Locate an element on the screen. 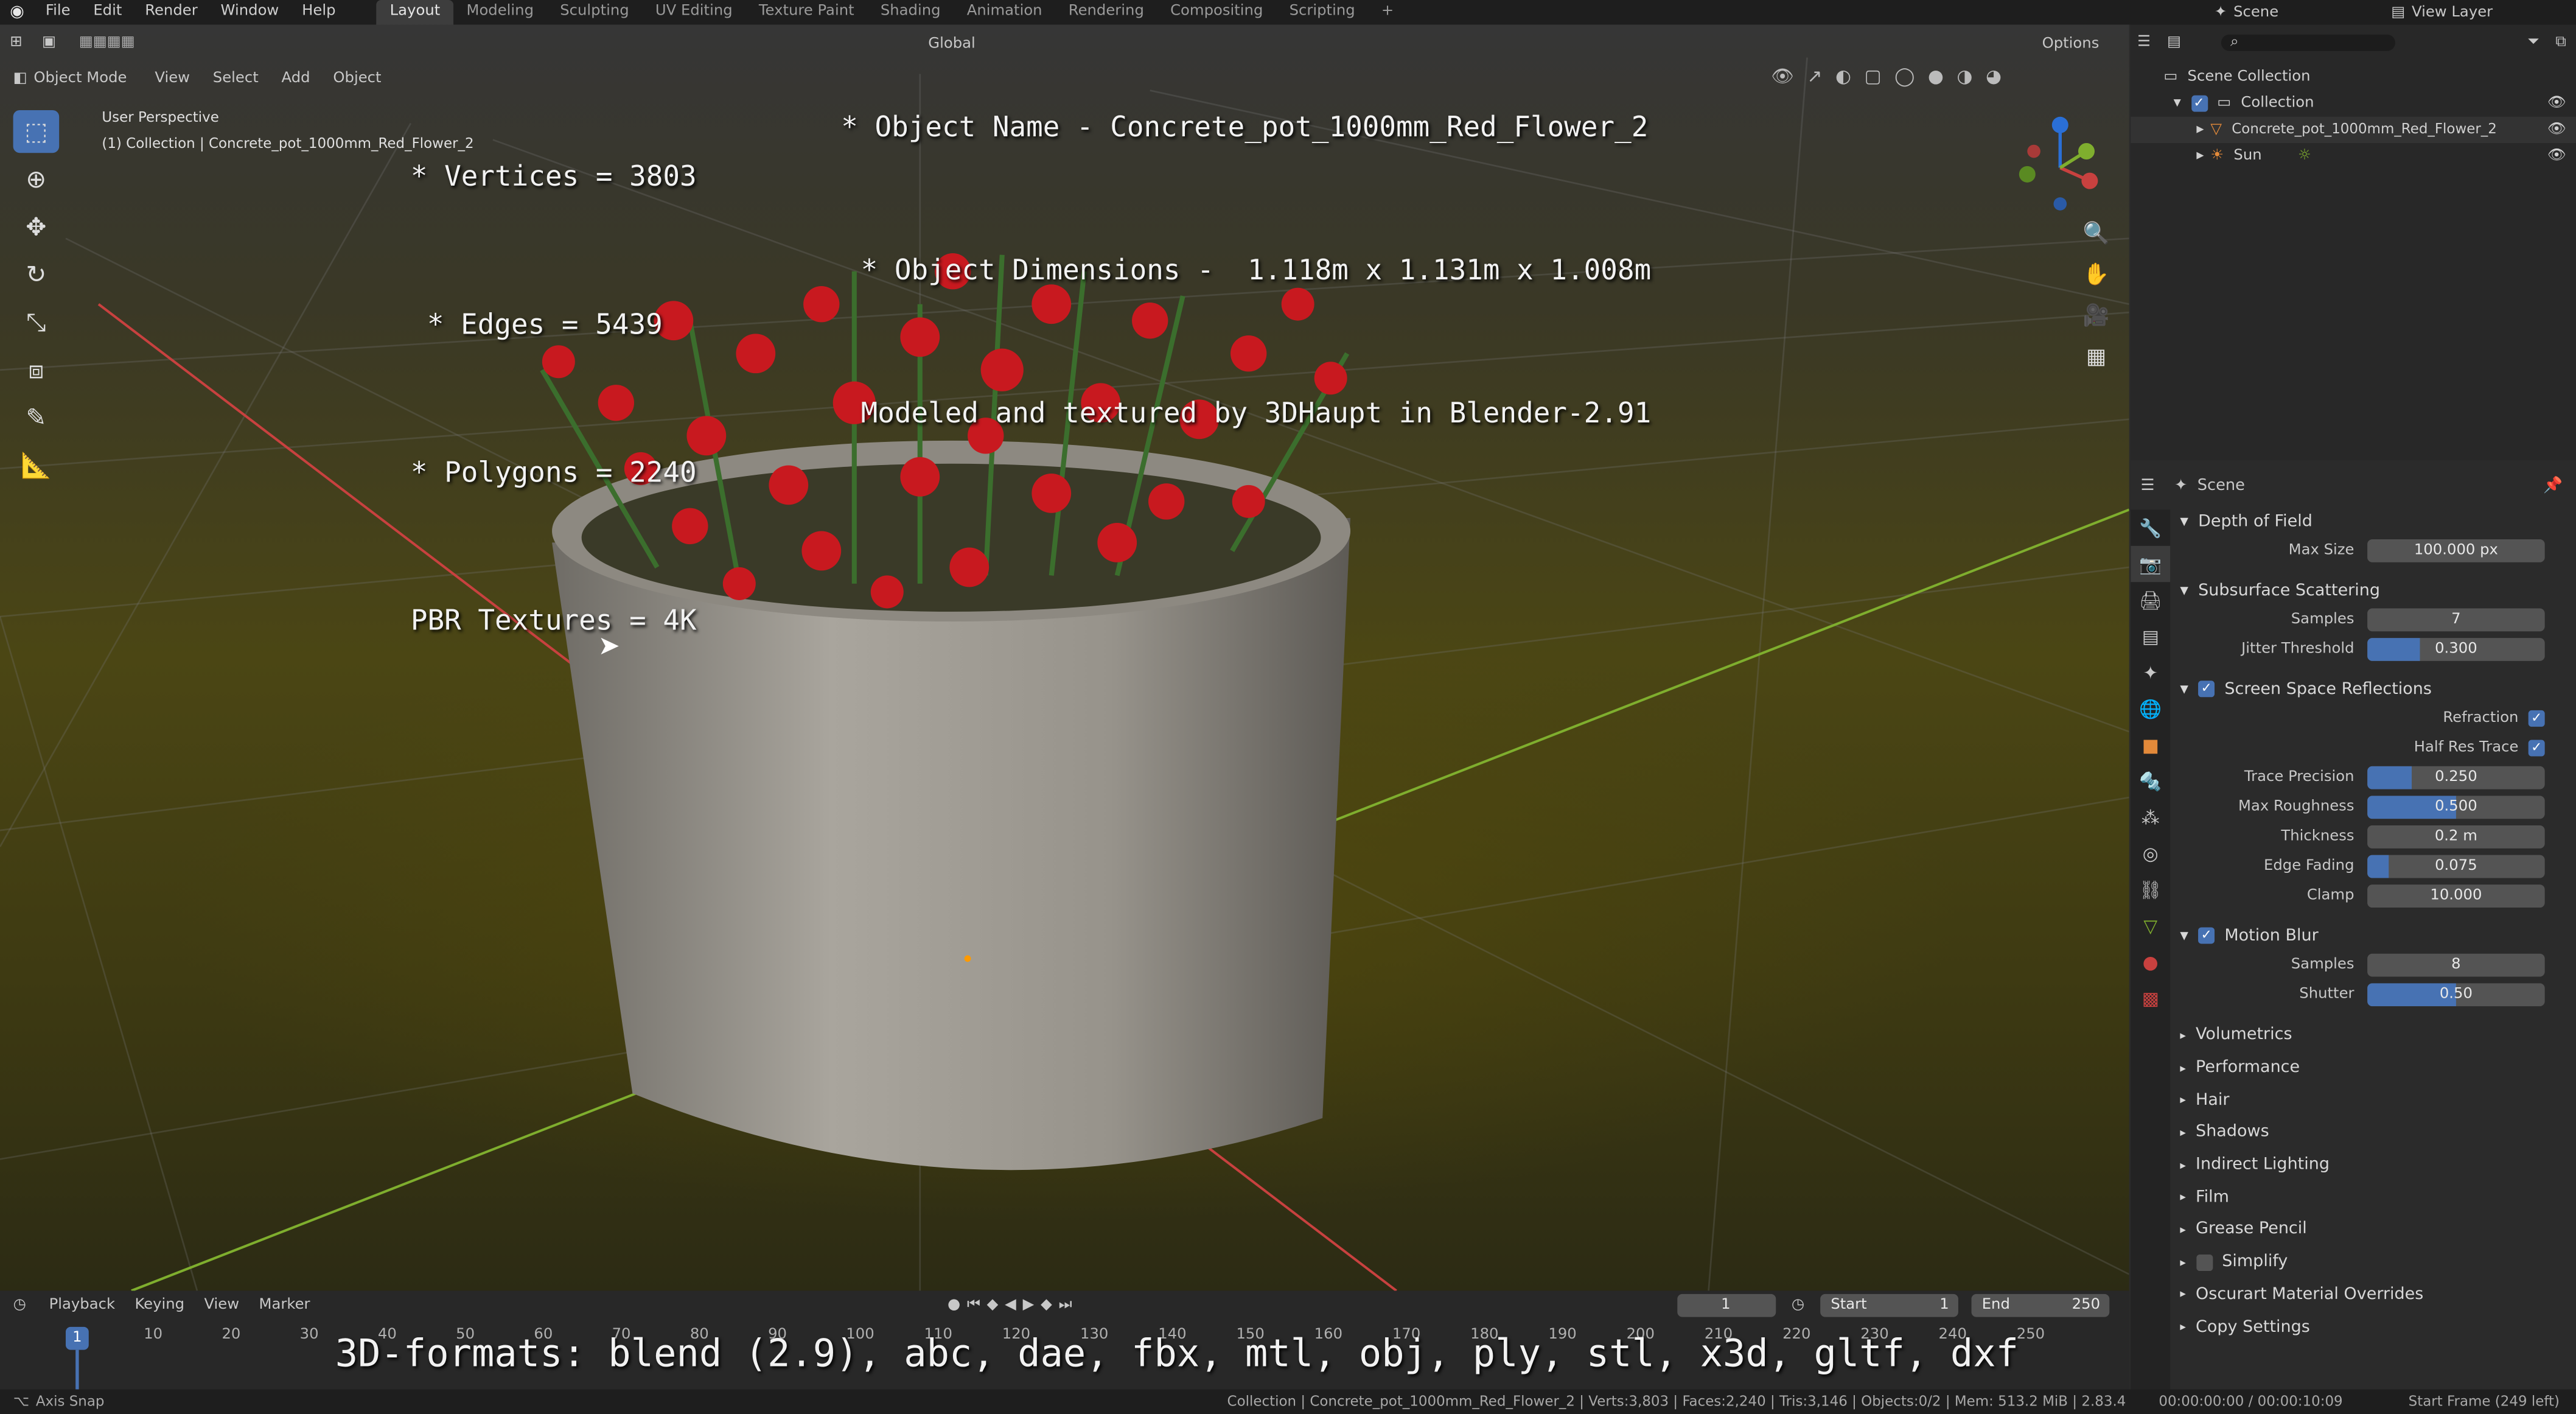 This screenshot has width=2576, height=1414. outliner-object-pot: ▸ ▽ Concrete_pot_1000mm_Red_Flower_2 👁 is located at coordinates (2353, 130).